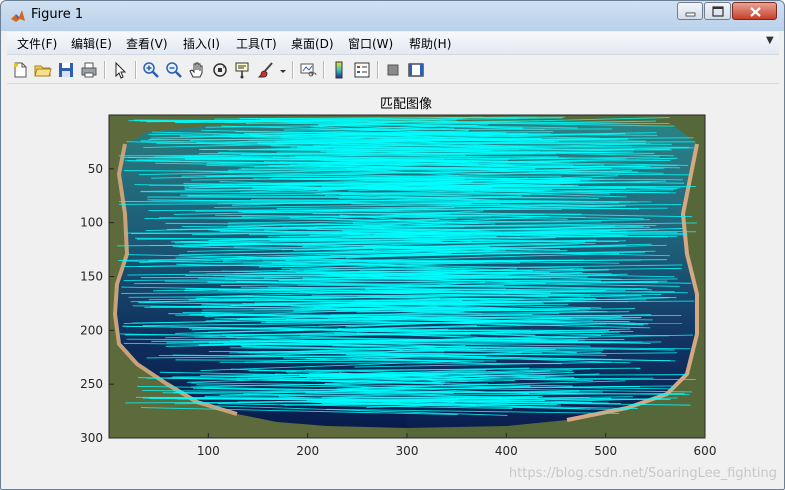  Describe the element at coordinates (91, 277) in the screenshot. I see `y-tick-label: 150` at that location.